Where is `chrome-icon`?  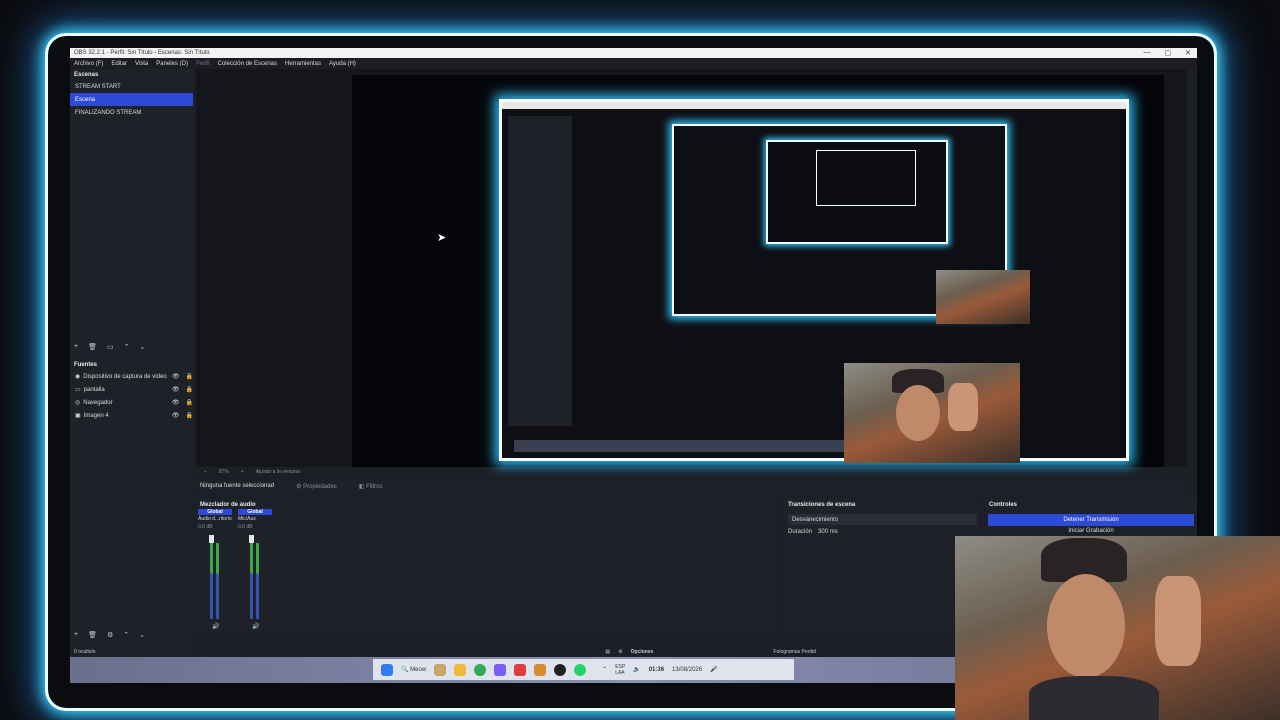 chrome-icon is located at coordinates (480, 669).